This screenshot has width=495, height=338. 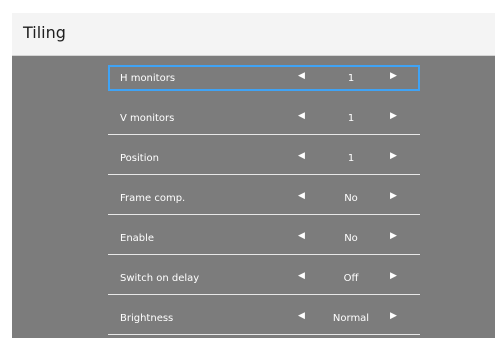 I want to click on menu-row-value: Normal, so click(x=351, y=318).